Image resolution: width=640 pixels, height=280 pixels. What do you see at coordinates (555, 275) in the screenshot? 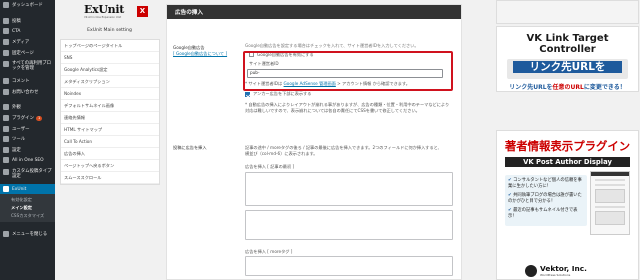
I see `vektor-brand-sub: WordPress Solutions` at bounding box center [555, 275].